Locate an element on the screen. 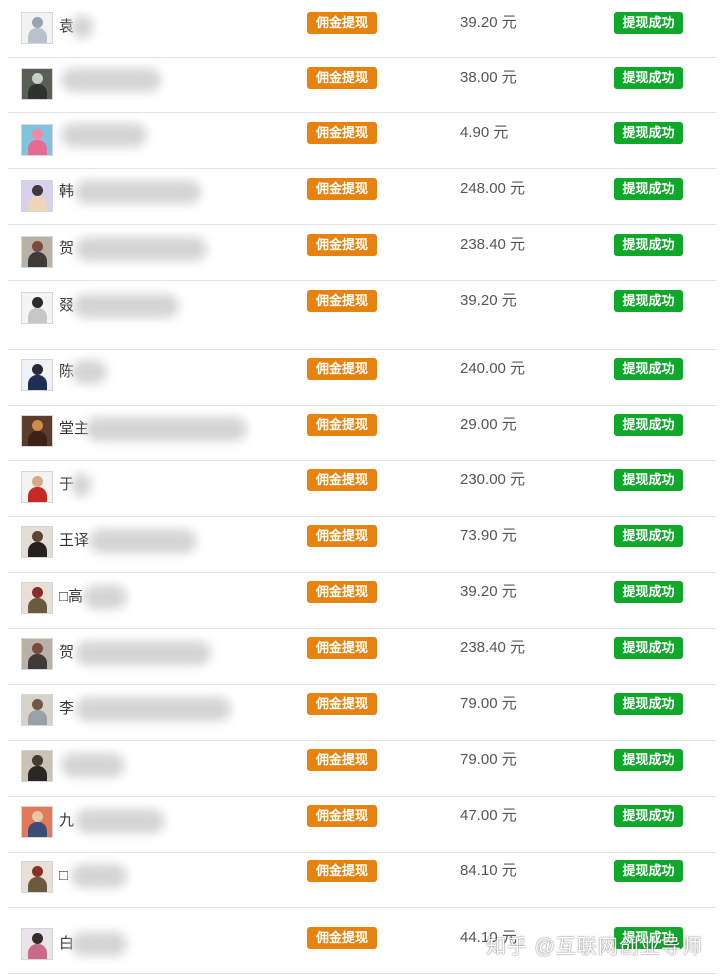 Image resolution: width=720 pixels, height=977 pixels. withdrawal-amount: 73.90 元 is located at coordinates (488, 535).